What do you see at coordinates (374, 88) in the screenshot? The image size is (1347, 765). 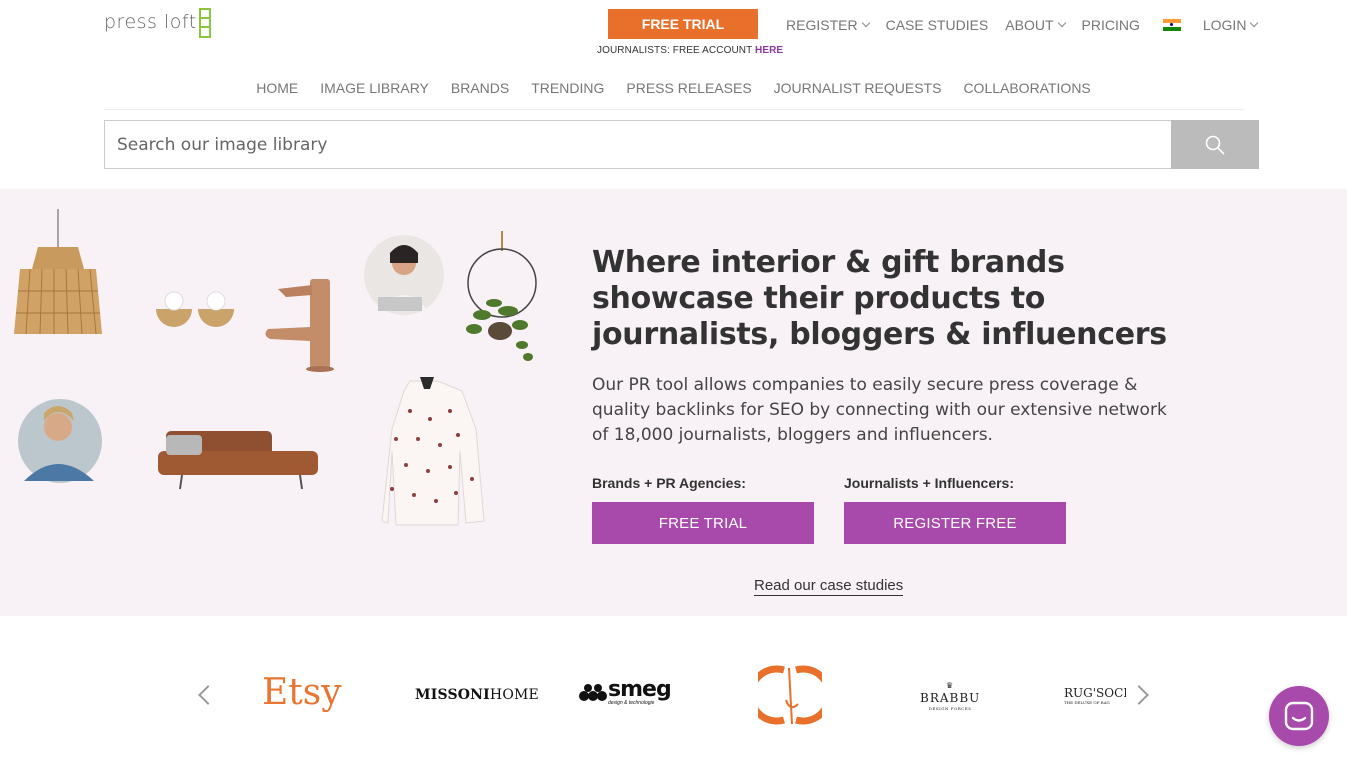 I see `main-nav-image-library: IMAGE LIBRARY` at bounding box center [374, 88].